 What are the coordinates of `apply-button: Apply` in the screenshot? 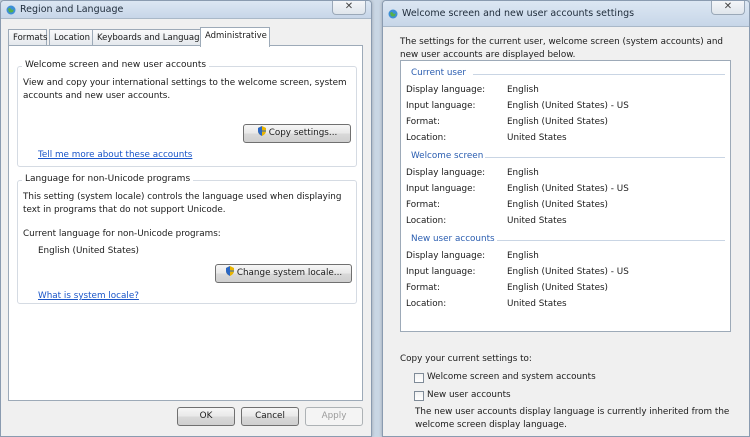 It's located at (334, 416).